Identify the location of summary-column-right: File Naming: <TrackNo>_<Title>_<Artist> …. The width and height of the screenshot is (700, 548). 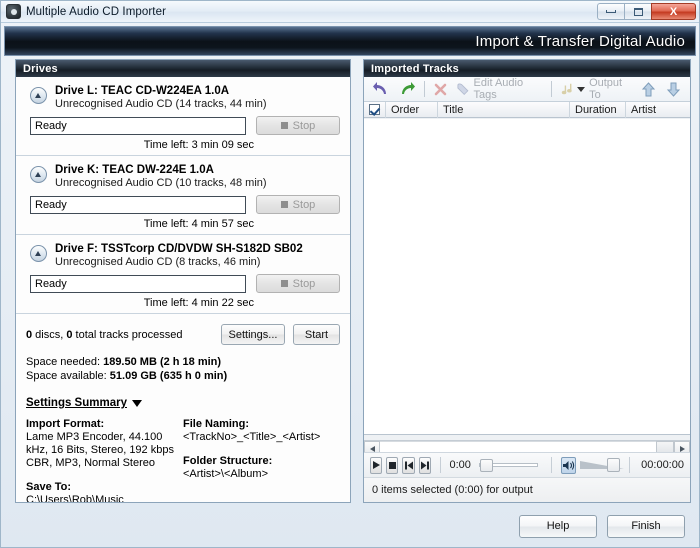
(261, 460).